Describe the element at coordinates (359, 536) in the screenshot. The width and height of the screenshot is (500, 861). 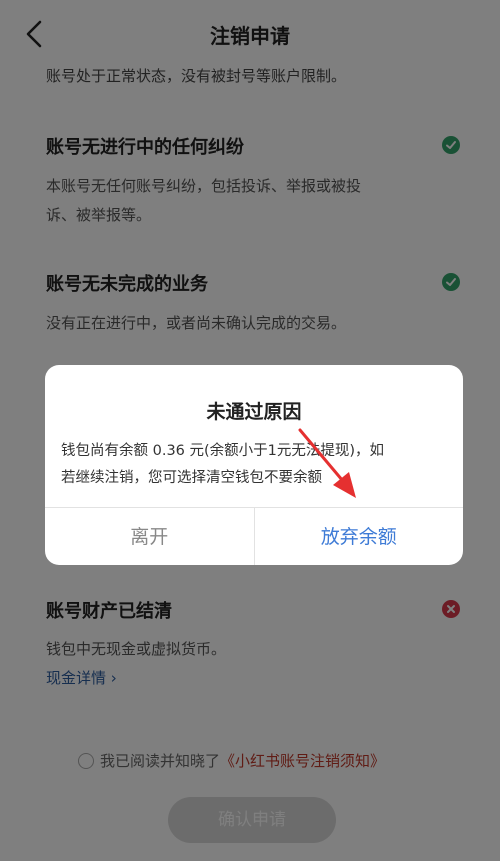
I see `abandon-balance-button: 放弃余额` at that location.